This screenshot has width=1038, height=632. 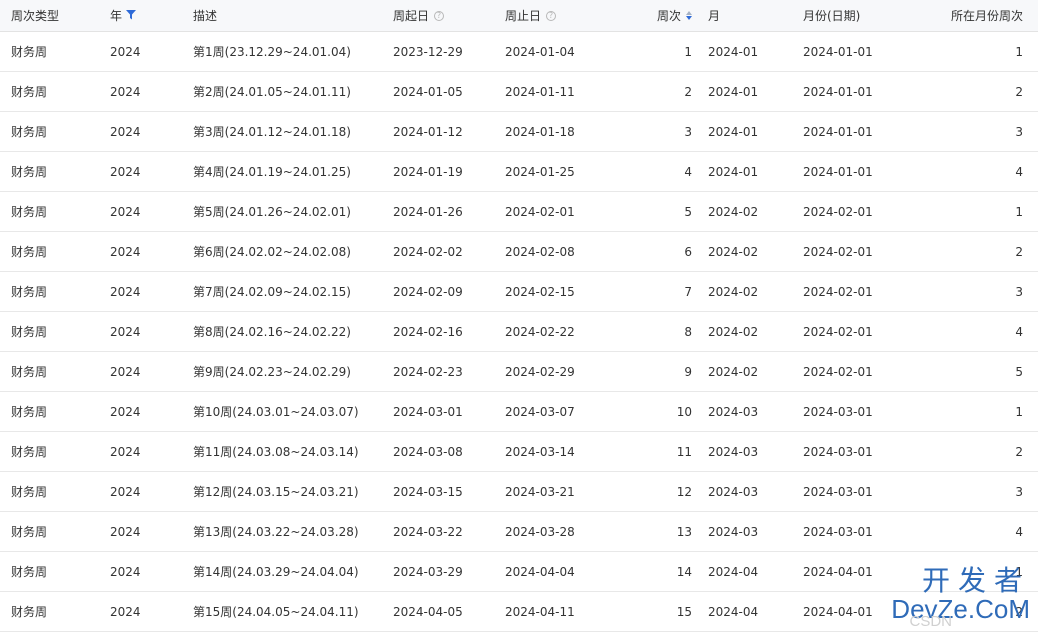 I want to click on header-month: 月, so click(x=753, y=15).